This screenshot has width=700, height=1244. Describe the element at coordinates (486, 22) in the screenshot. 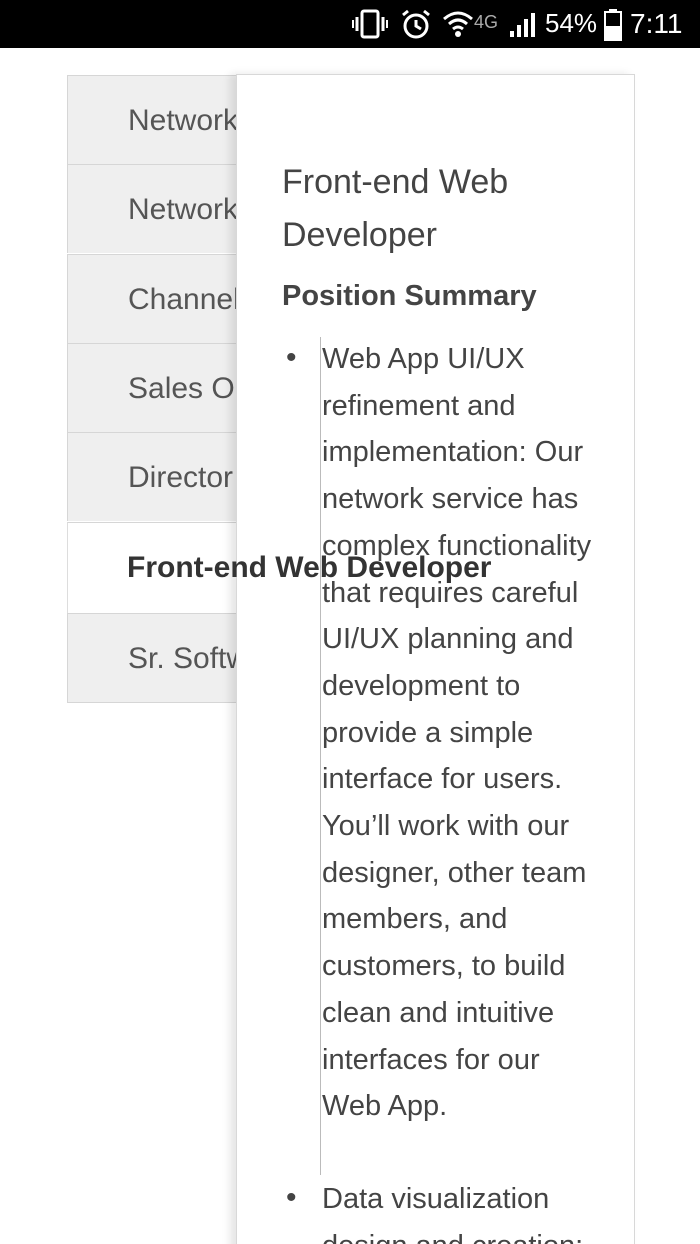

I see `network-type-label: 4G` at that location.